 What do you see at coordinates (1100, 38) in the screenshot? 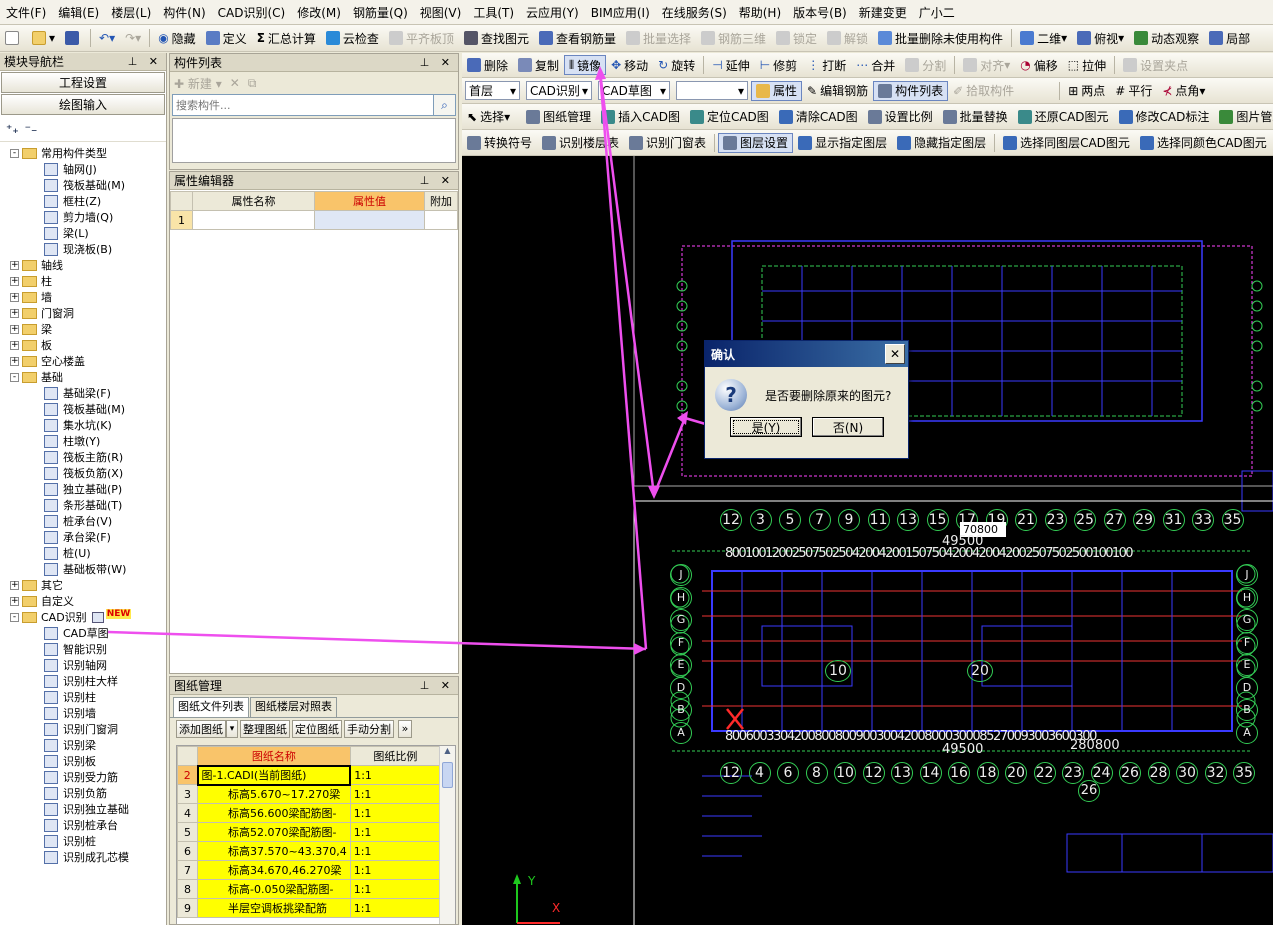
I see `top-view-dropdown: 俯视 ▾` at bounding box center [1100, 38].